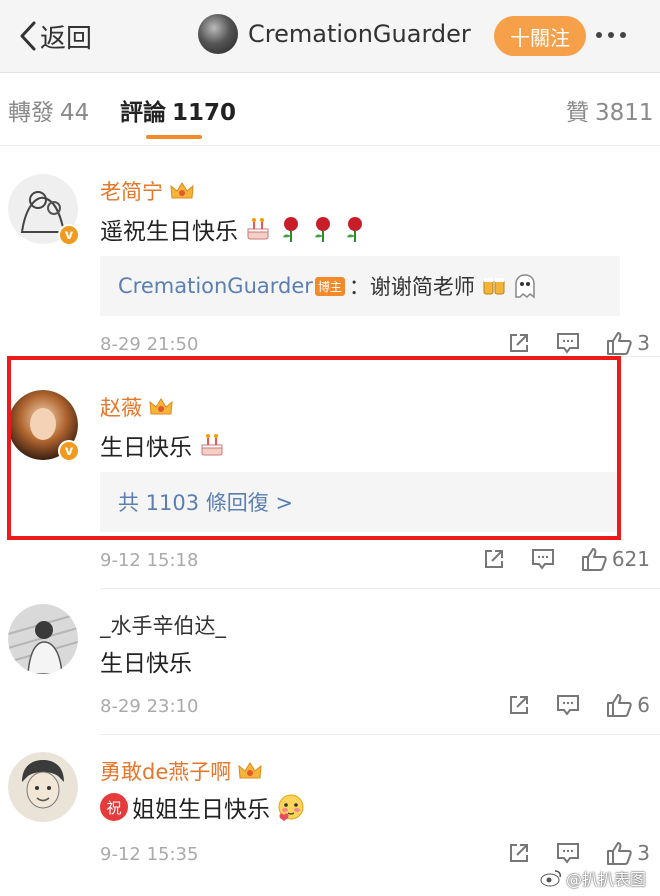  I want to click on comment-text: 生日快乐, so click(146, 661).